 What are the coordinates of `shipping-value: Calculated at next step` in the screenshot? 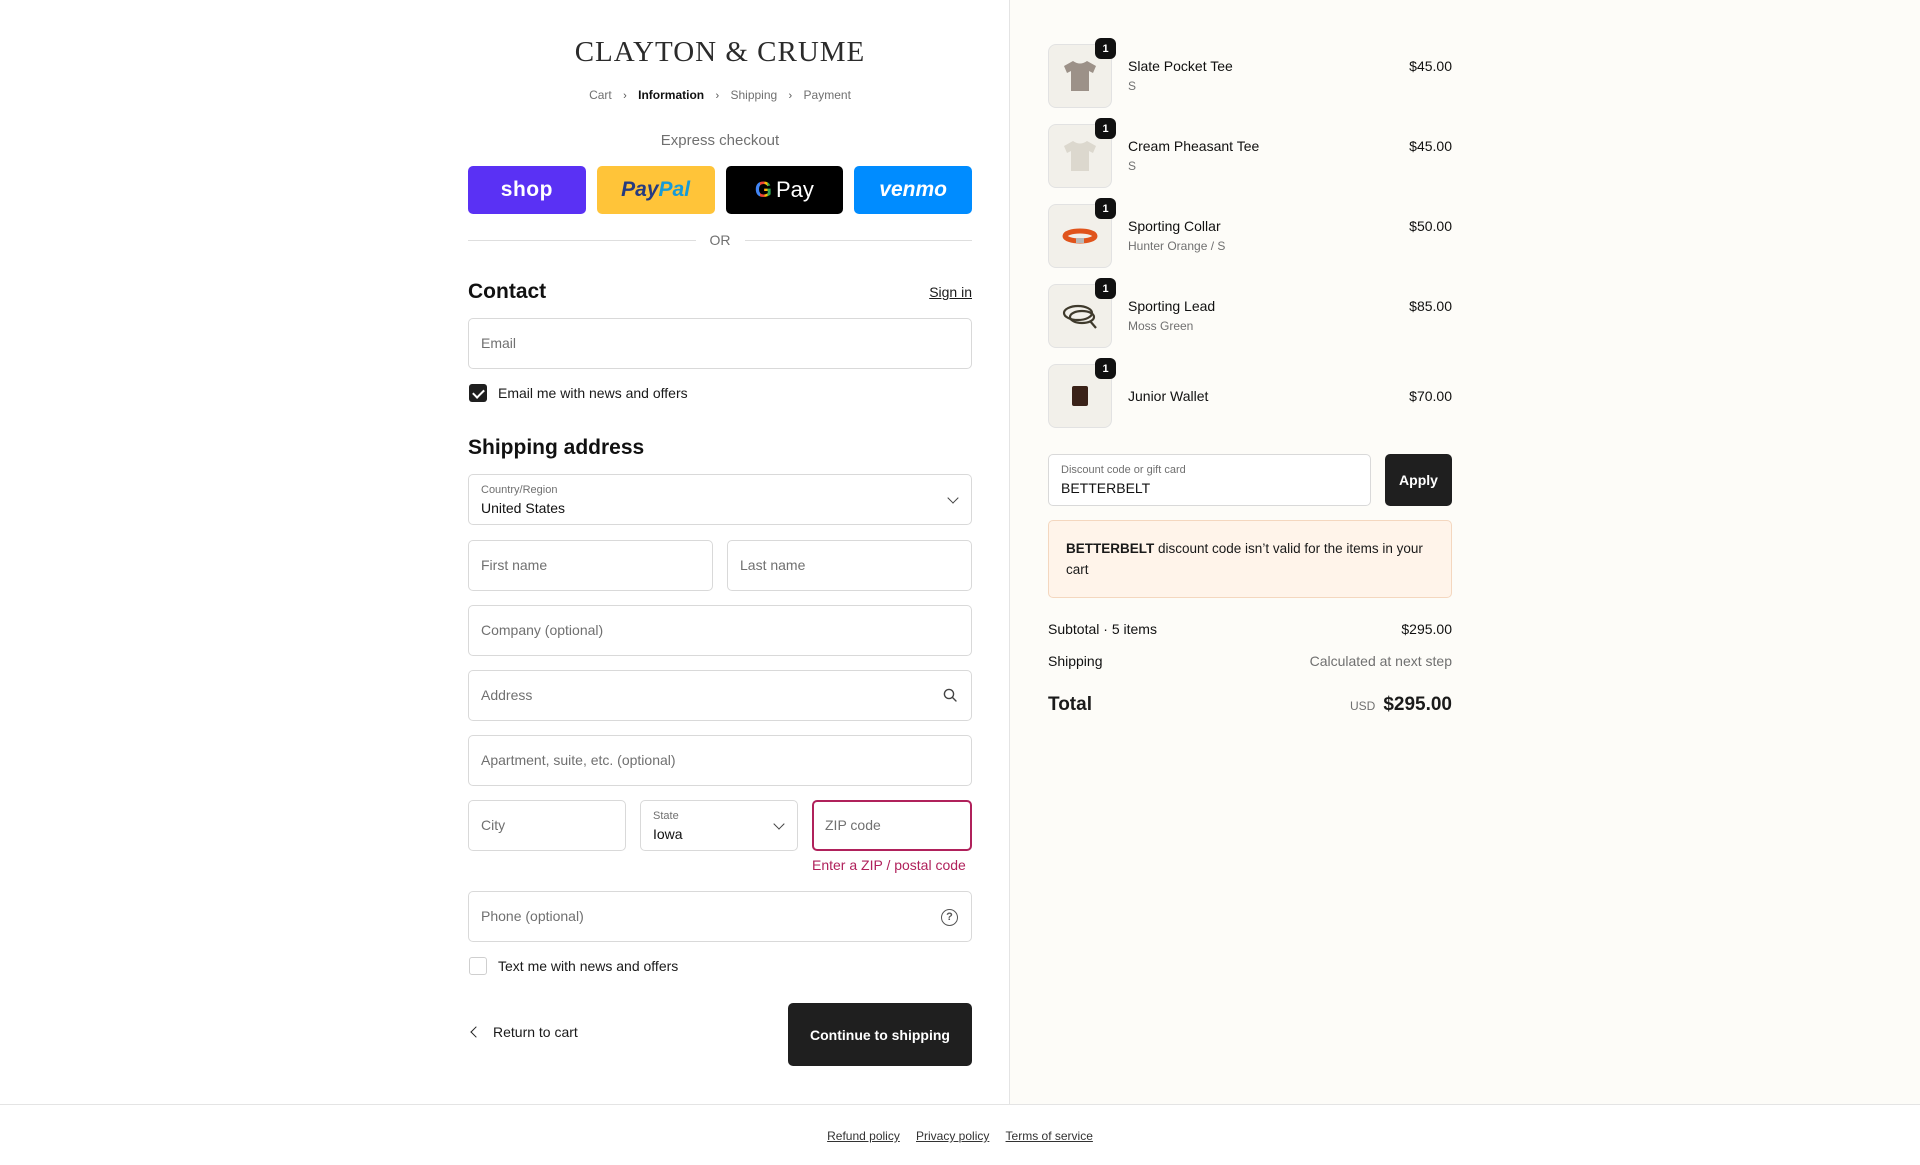 It's located at (1380, 661).